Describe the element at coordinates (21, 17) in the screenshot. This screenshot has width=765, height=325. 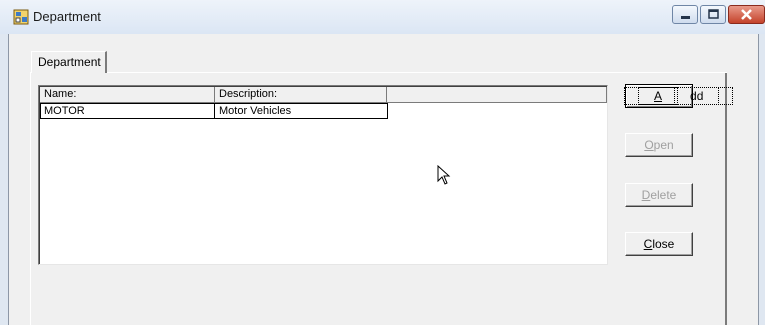
I see `department-app-icon` at that location.